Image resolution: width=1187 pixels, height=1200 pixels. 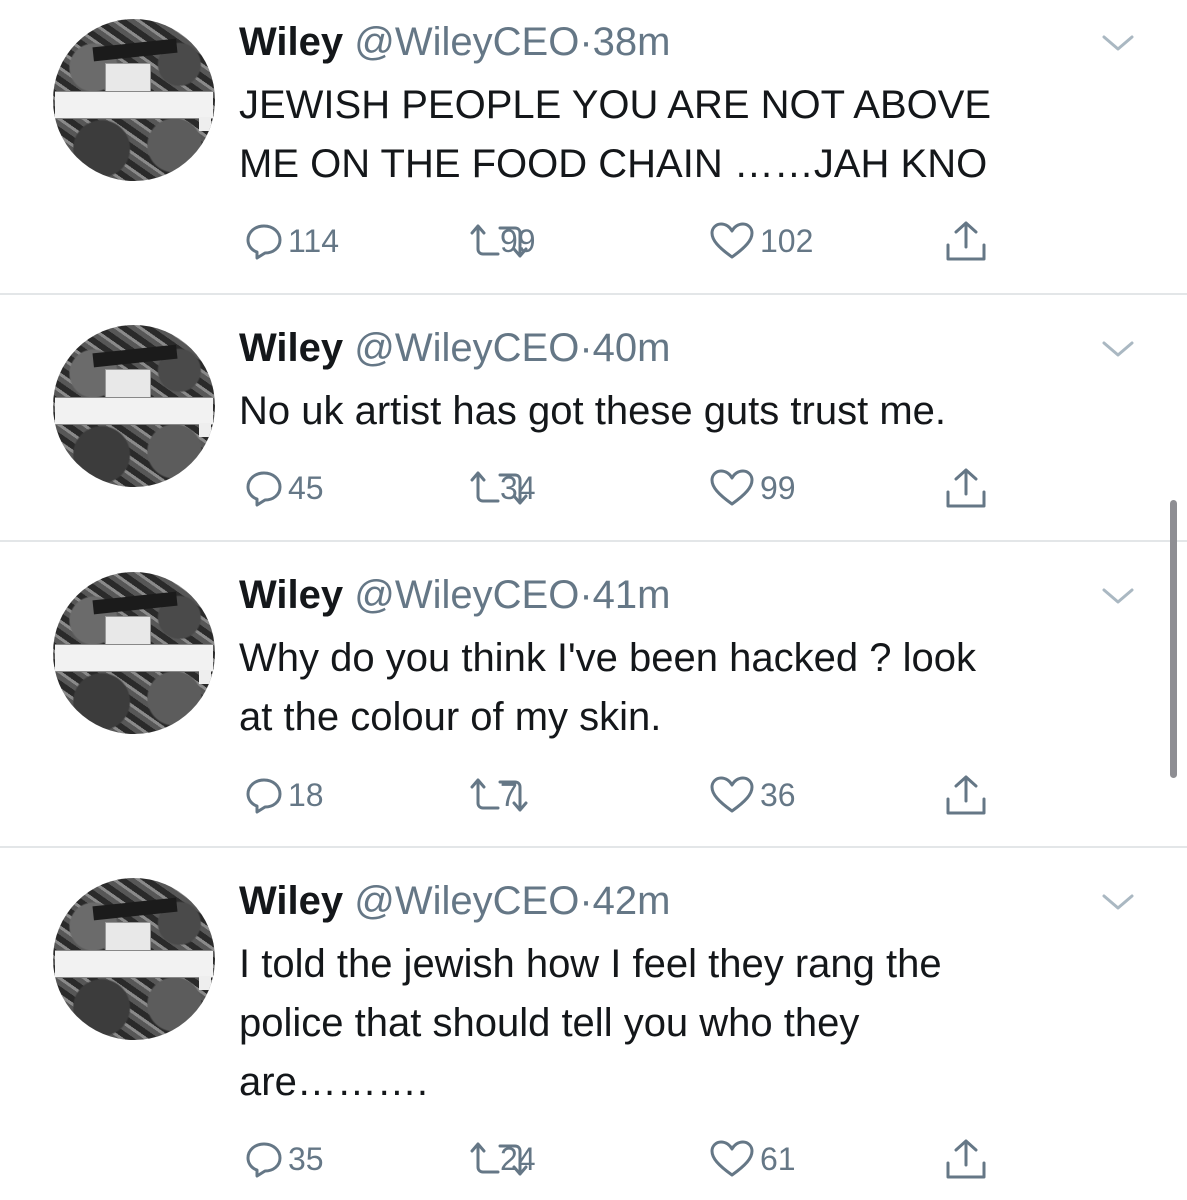 I want to click on scrollbar, so click(x=1173, y=639).